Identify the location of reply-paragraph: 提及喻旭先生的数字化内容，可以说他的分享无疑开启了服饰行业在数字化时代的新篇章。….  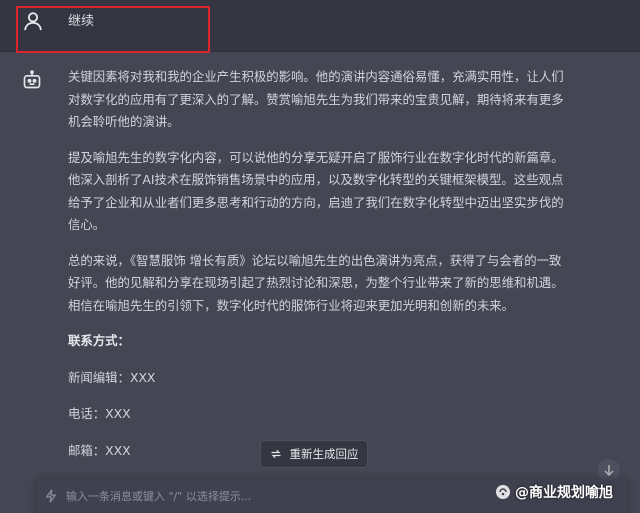
(316, 191).